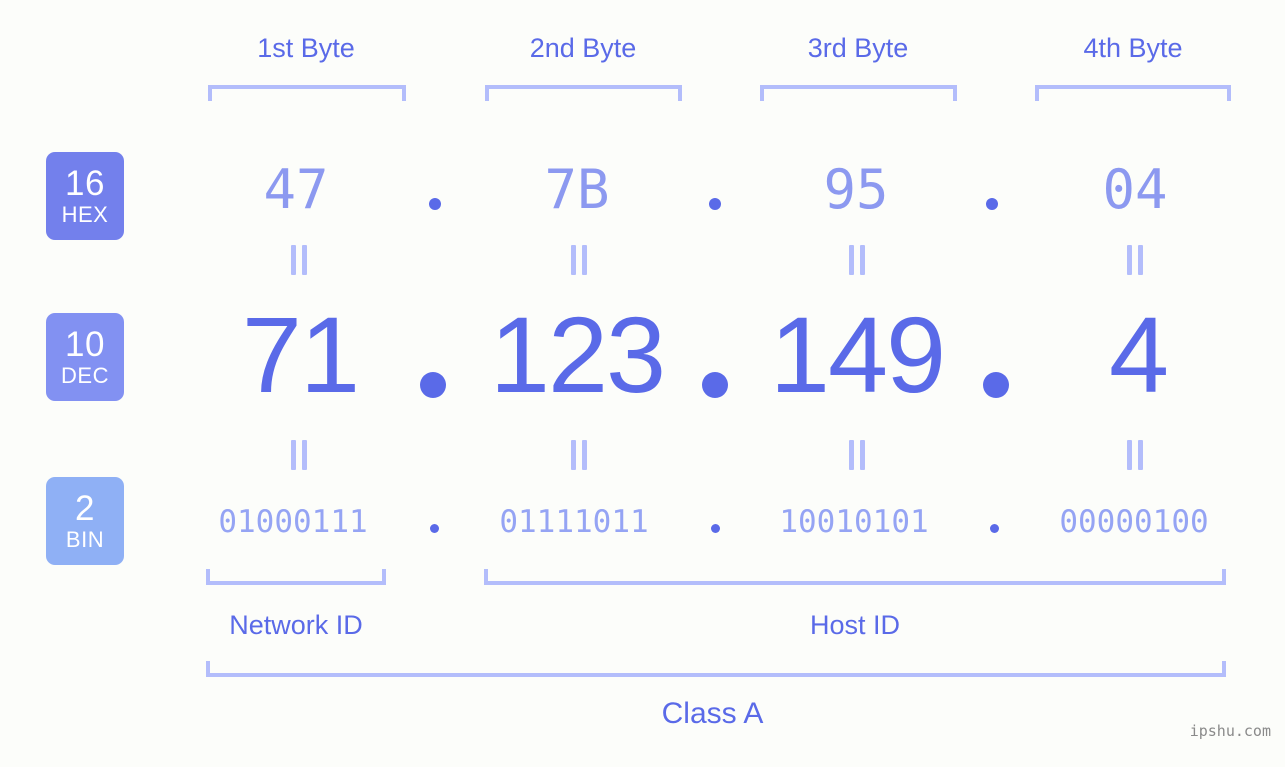 This screenshot has height=767, width=1285. I want to click on dec-octet-3: 149, so click(857, 354).